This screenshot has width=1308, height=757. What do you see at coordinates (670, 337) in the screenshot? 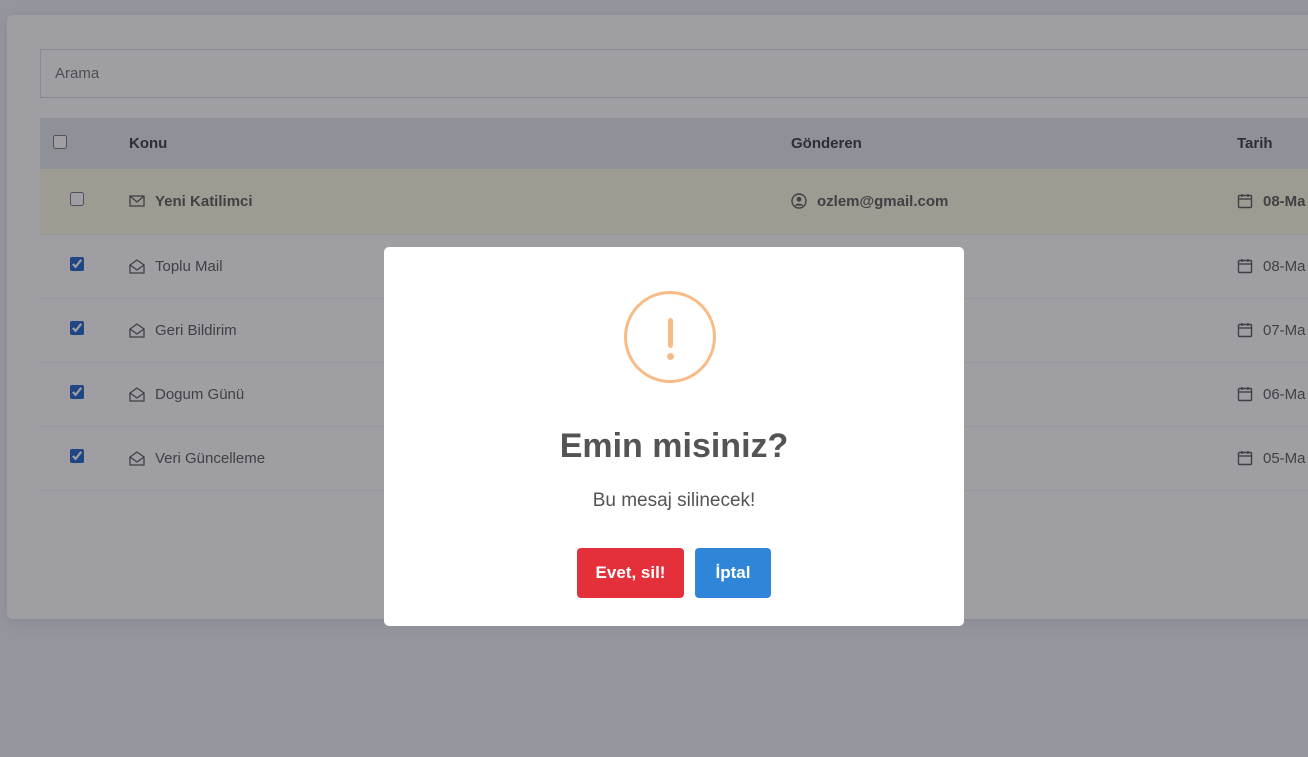
I see `warning-icon` at bounding box center [670, 337].